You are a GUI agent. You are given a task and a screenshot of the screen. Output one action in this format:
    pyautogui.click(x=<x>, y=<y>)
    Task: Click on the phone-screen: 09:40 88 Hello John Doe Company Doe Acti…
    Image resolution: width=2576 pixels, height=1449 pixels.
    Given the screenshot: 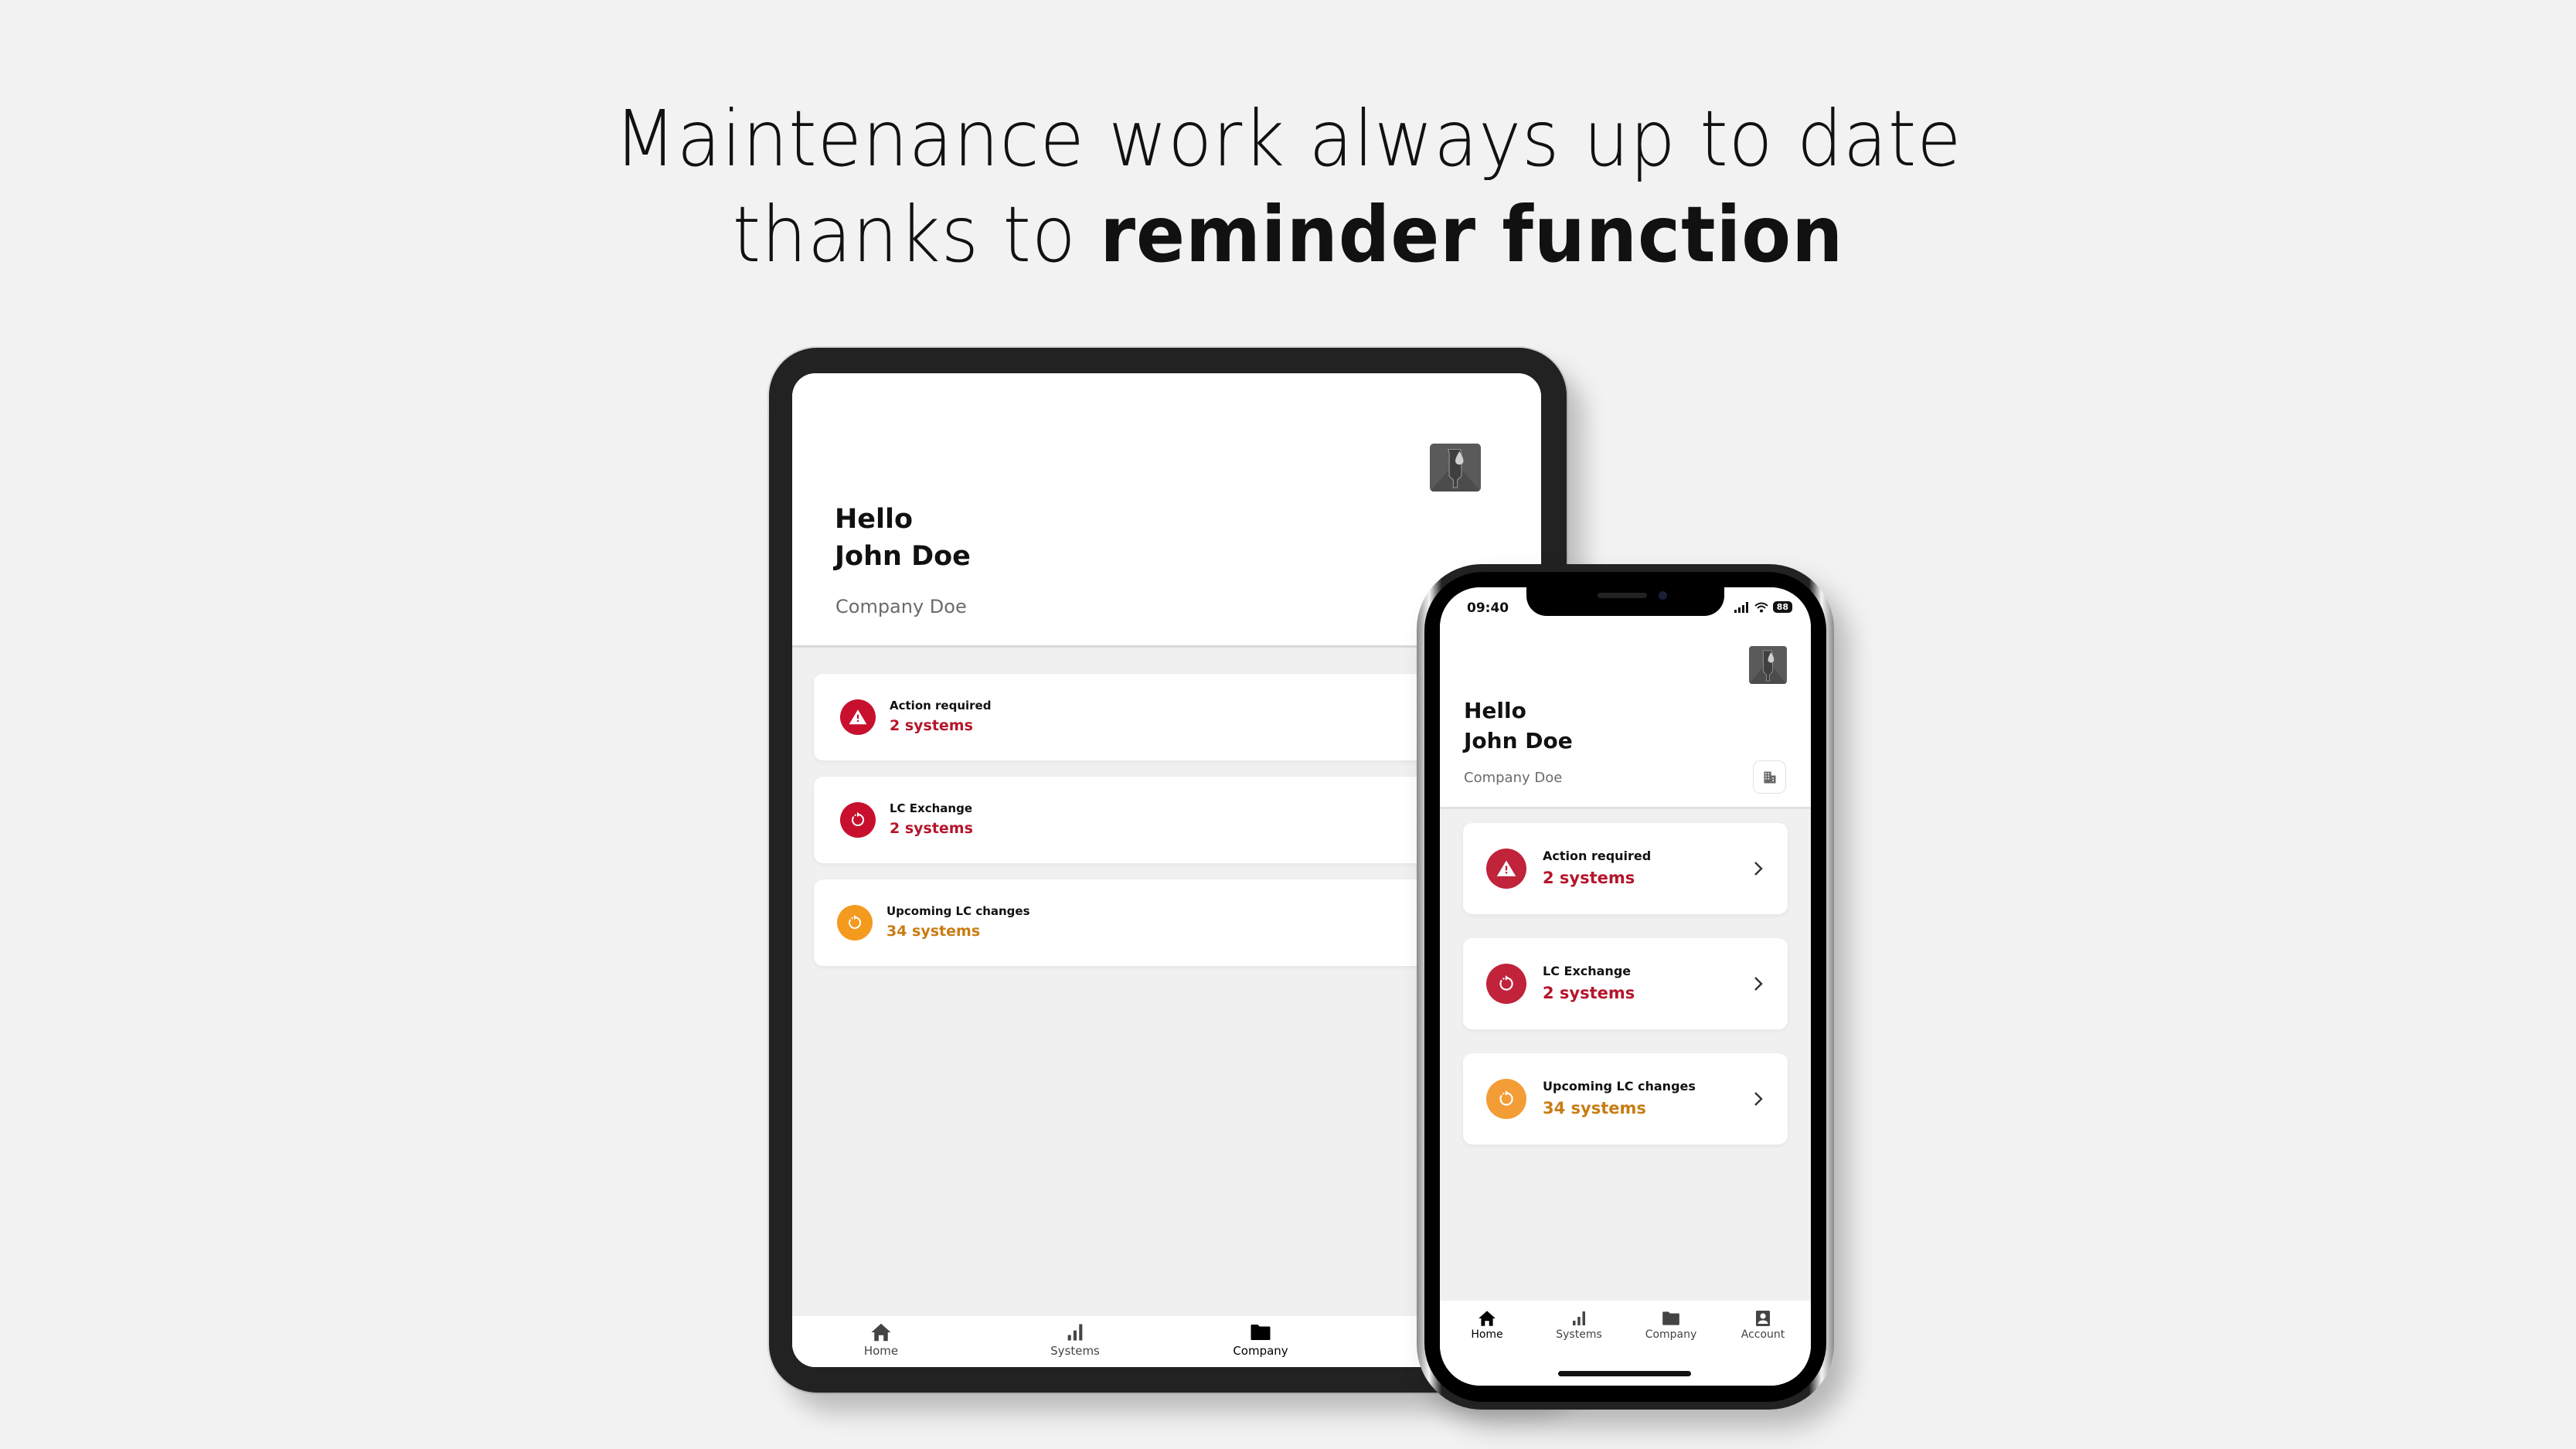 What is the action you would take?
    pyautogui.click(x=1625, y=986)
    